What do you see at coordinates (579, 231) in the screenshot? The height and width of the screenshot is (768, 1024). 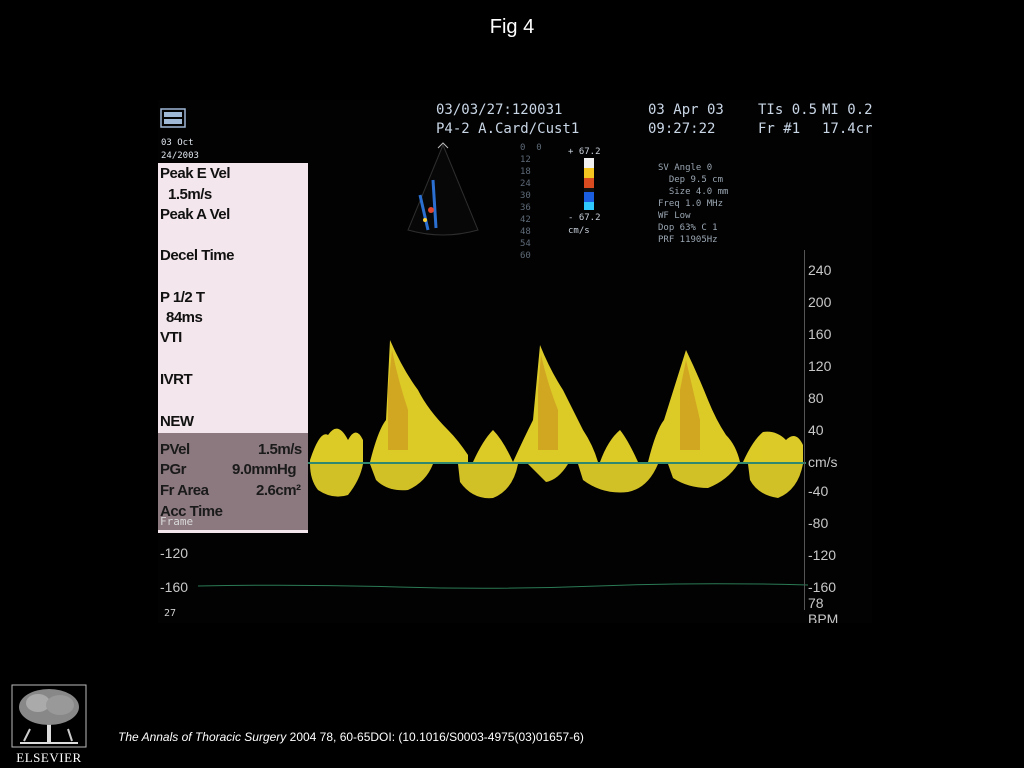 I see `color-scale-unit: cm/s` at bounding box center [579, 231].